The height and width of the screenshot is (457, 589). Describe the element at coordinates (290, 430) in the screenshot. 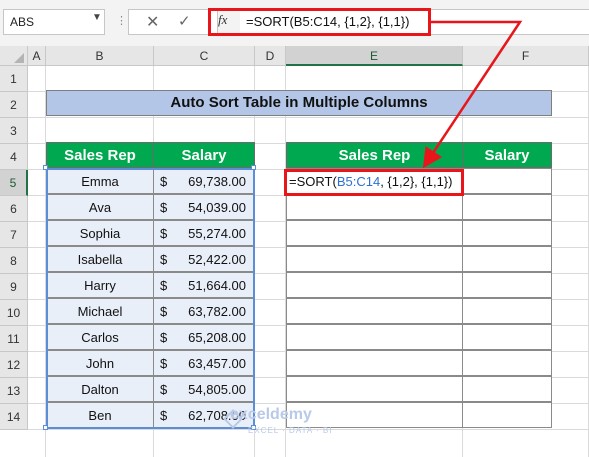

I see `watermark-tagline: EXCEL · DATA · BI` at that location.